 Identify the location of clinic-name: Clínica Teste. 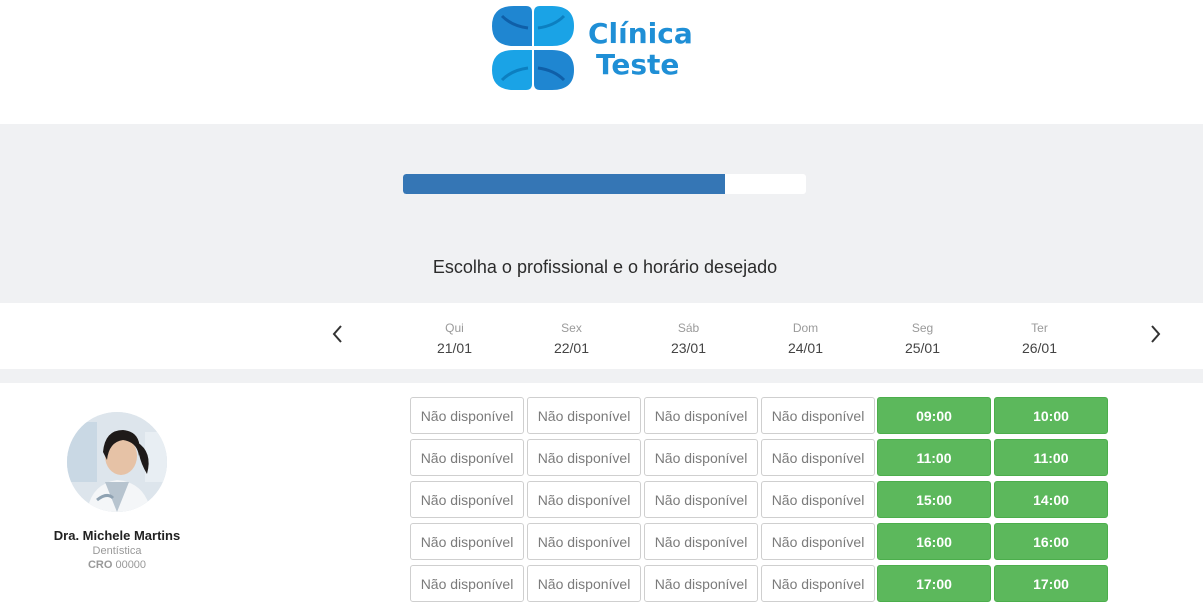
(640, 49).